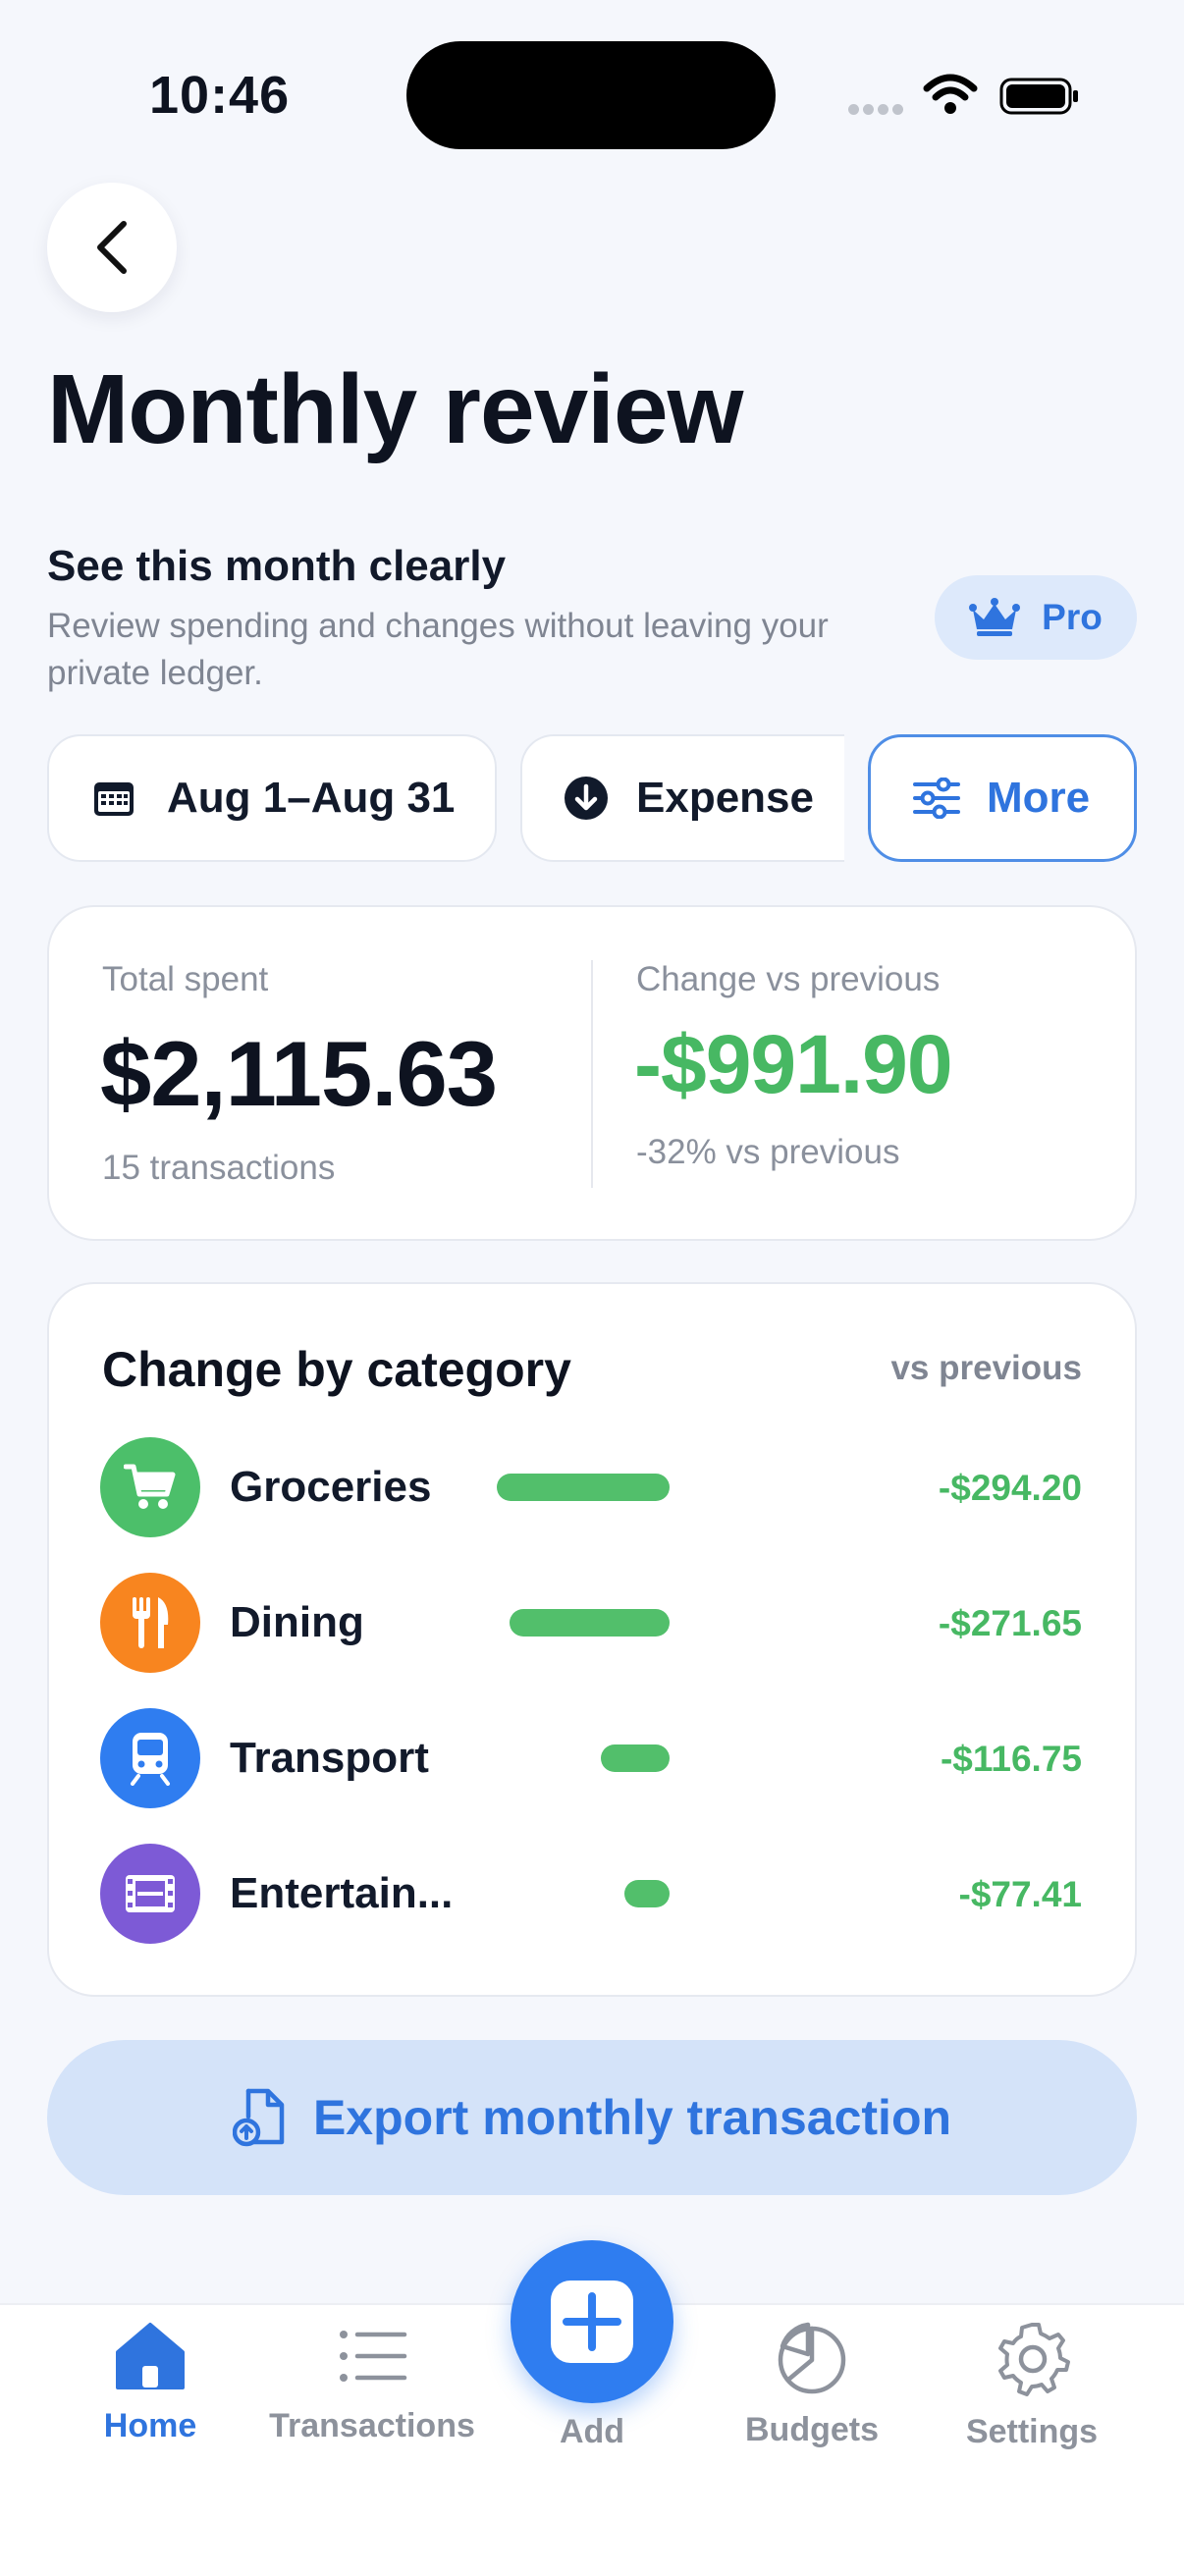 This screenshot has width=1184, height=2576. I want to click on export-monthly-button: Export monthly transaction, so click(592, 2117).